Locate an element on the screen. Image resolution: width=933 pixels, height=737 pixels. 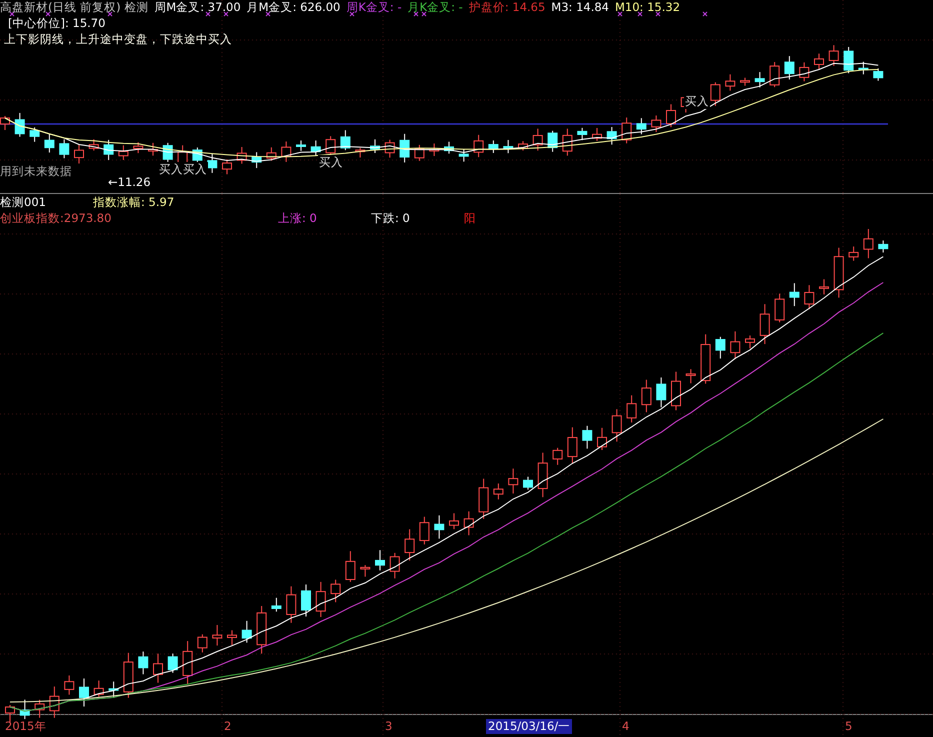
axis-label: 4 is located at coordinates (625, 726).